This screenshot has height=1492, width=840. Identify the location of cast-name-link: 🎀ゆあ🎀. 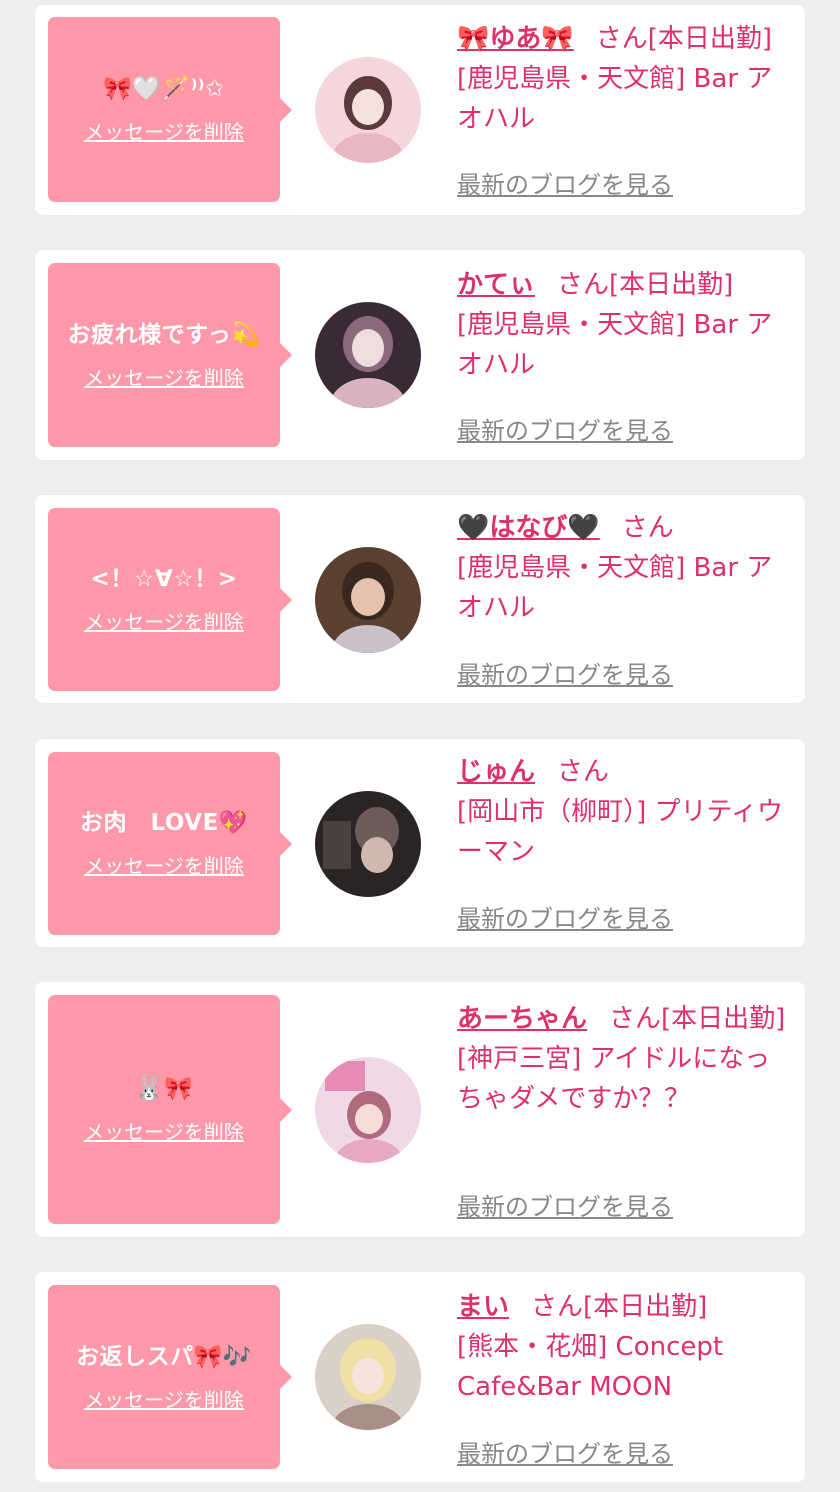
(515, 39).